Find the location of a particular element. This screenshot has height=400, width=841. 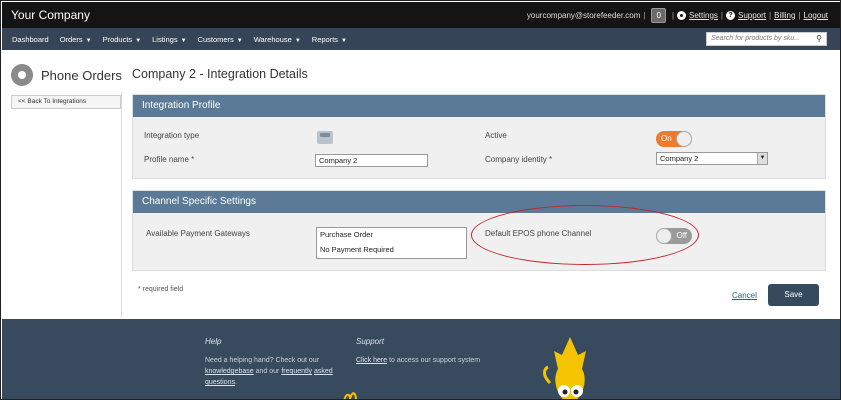

nav-item-dashboard: Dashboard is located at coordinates (30, 39).